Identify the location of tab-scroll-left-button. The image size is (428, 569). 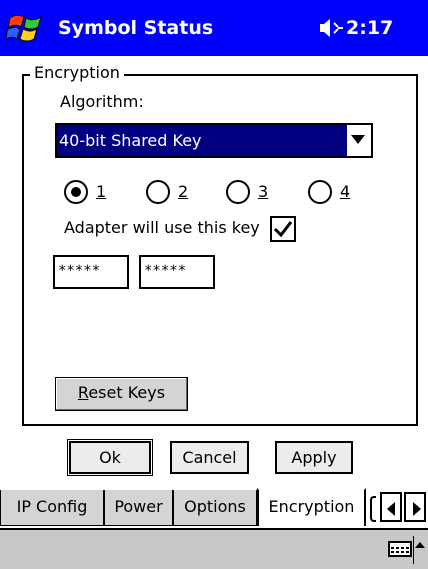
(391, 507).